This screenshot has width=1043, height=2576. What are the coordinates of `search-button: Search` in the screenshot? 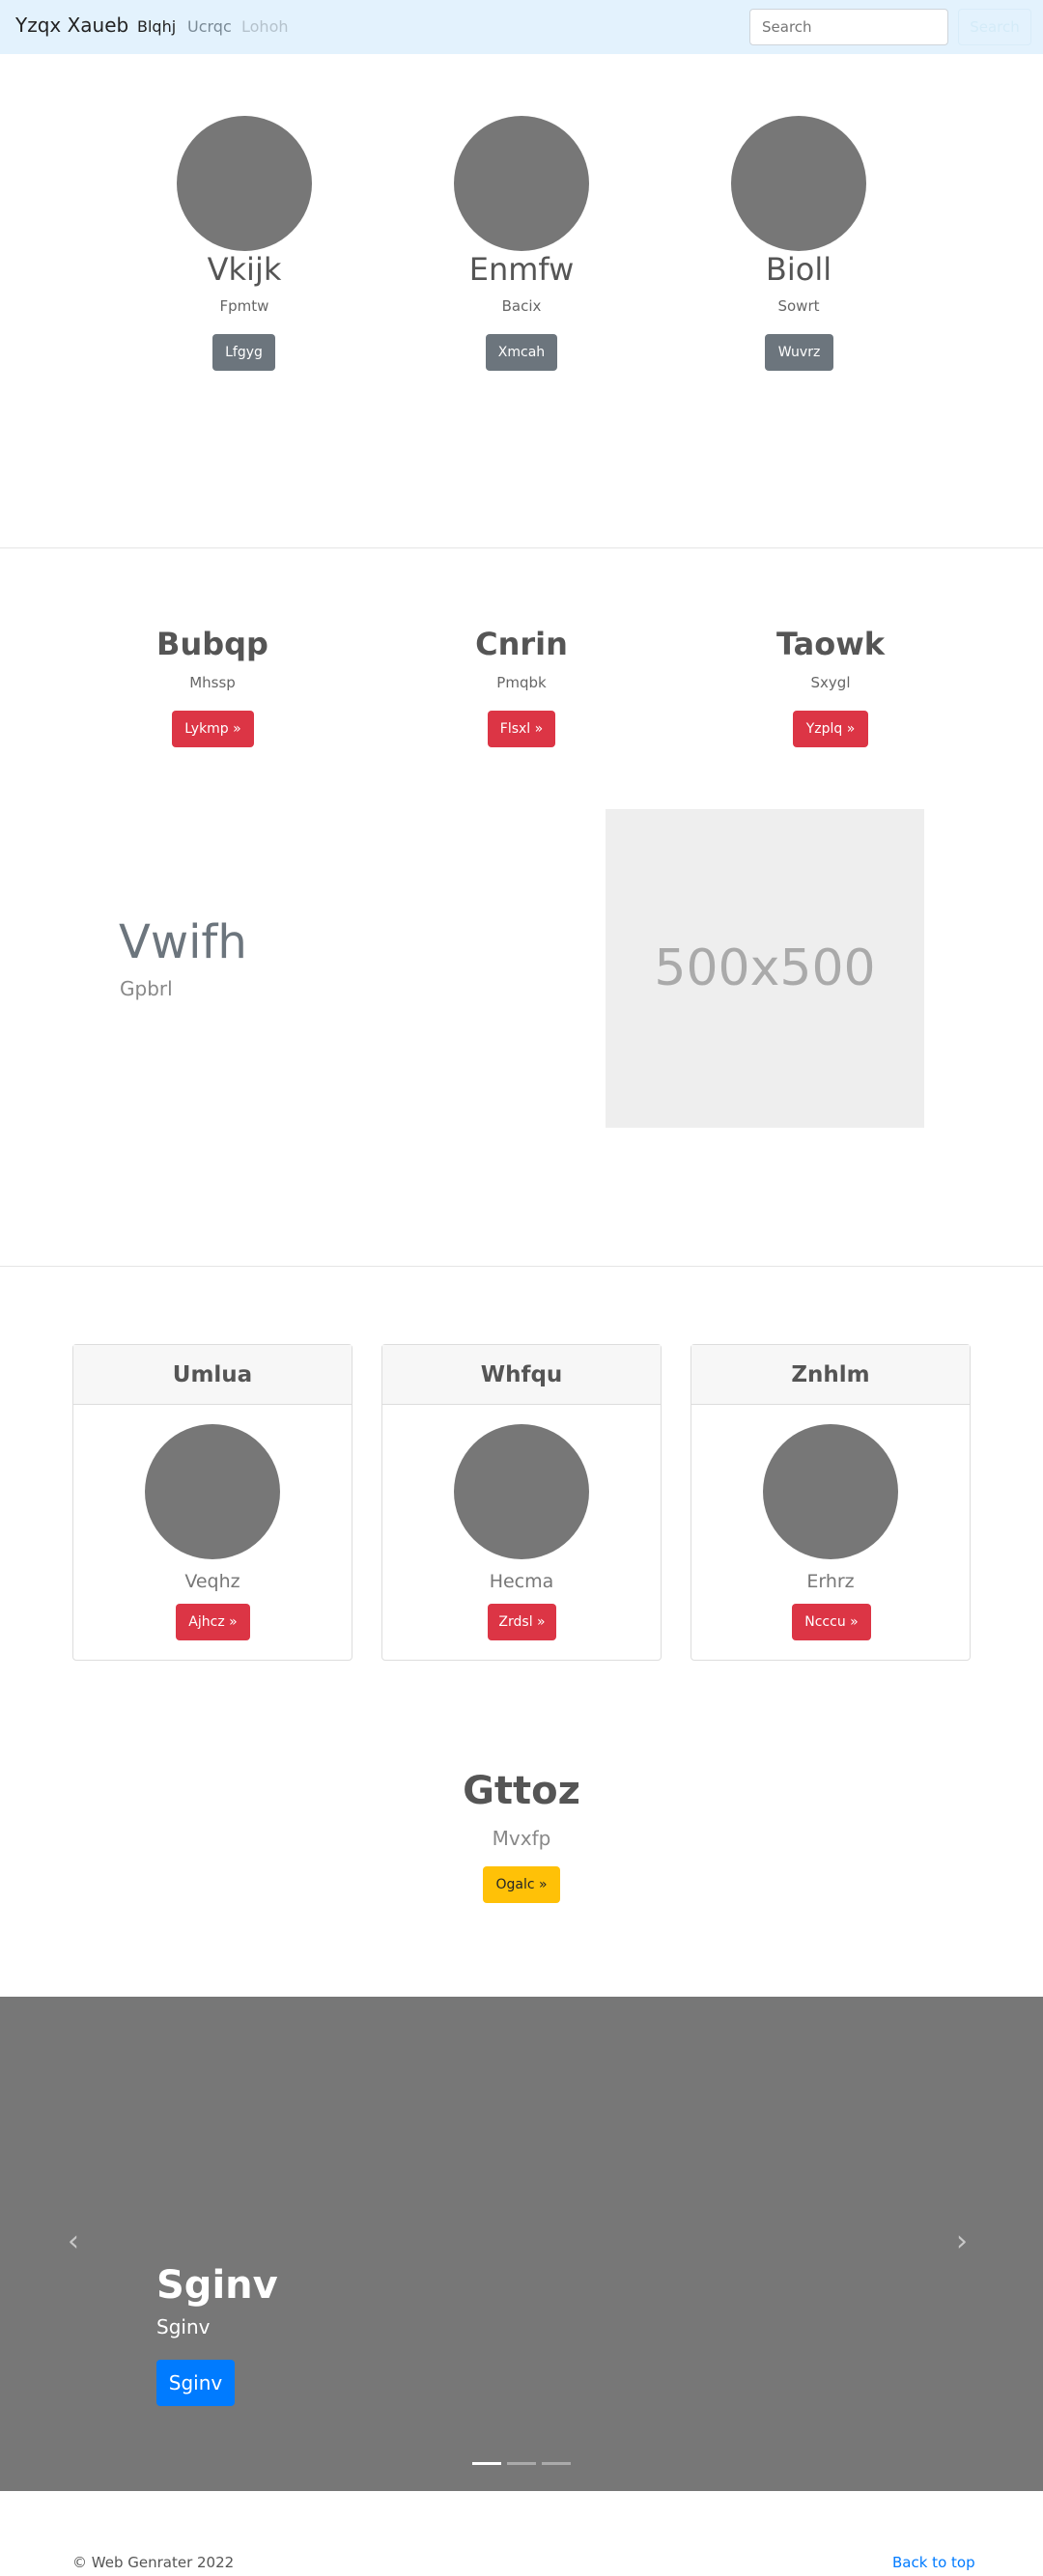 It's located at (995, 27).